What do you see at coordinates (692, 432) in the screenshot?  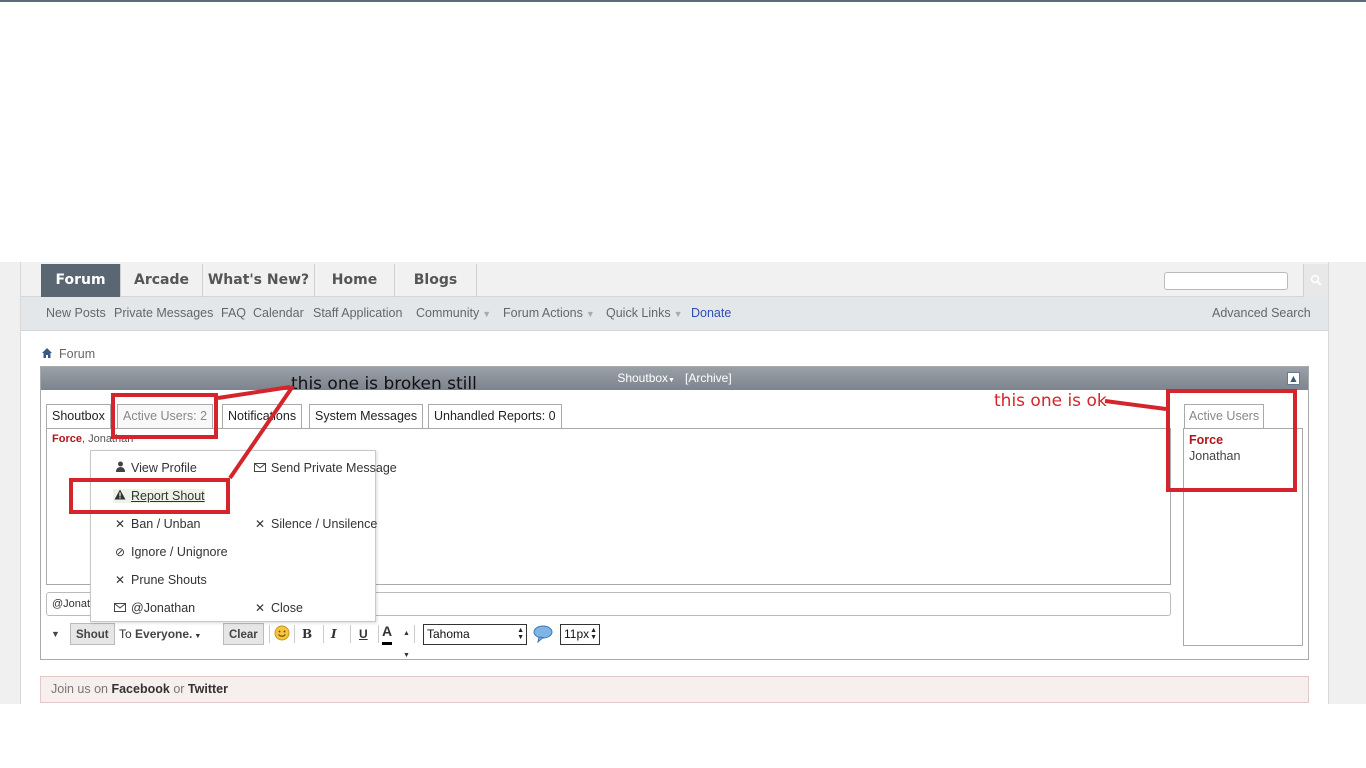 I see `annotation-arrows` at bounding box center [692, 432].